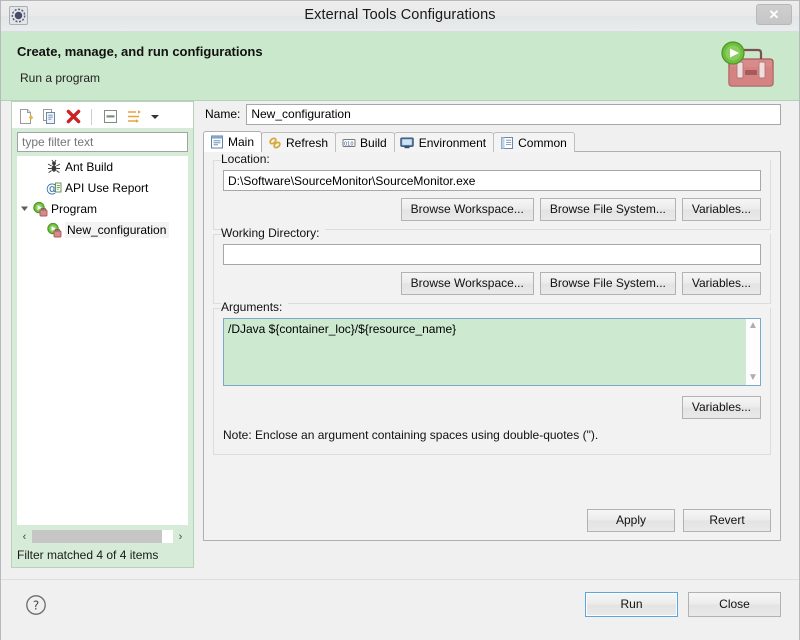  I want to click on scrollbar-thumb, so click(97, 536).